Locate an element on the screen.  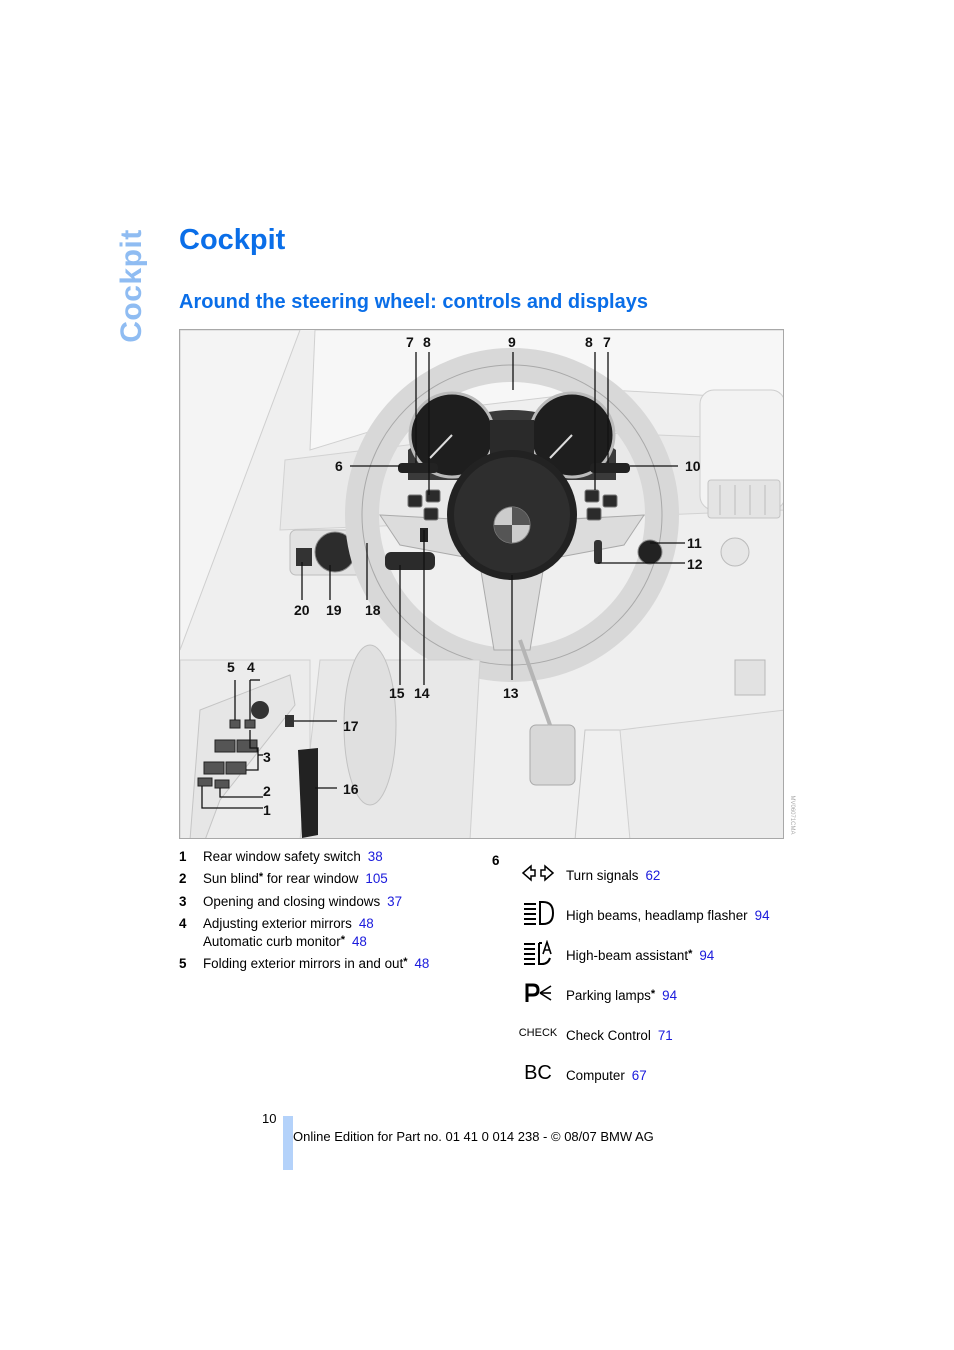
callout-19: 19 is located at coordinates (334, 610).